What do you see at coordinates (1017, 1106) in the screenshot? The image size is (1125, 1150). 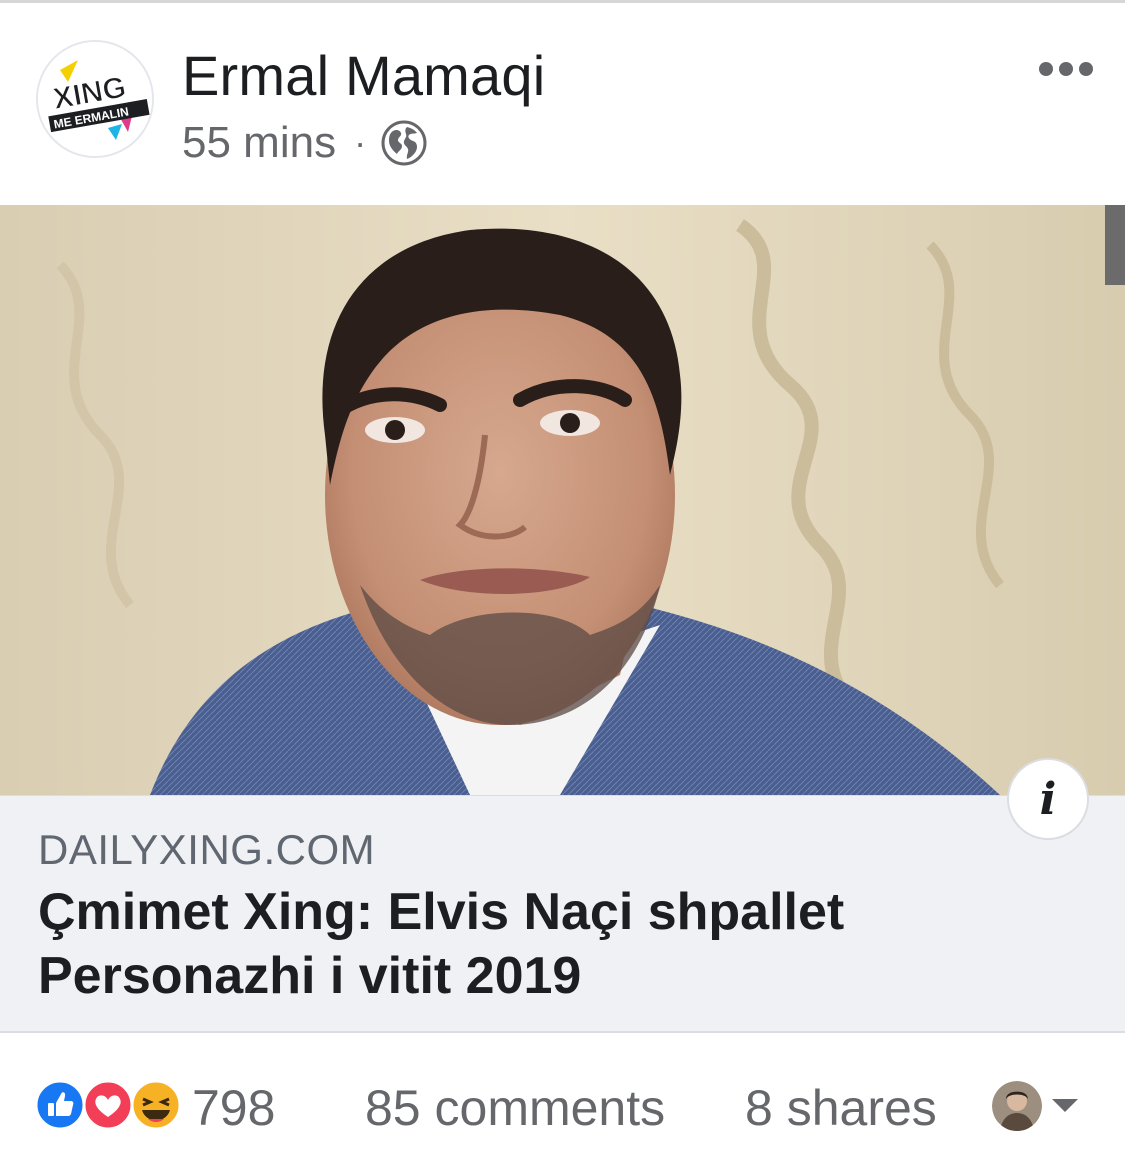 I see `viewer-avatar` at bounding box center [1017, 1106].